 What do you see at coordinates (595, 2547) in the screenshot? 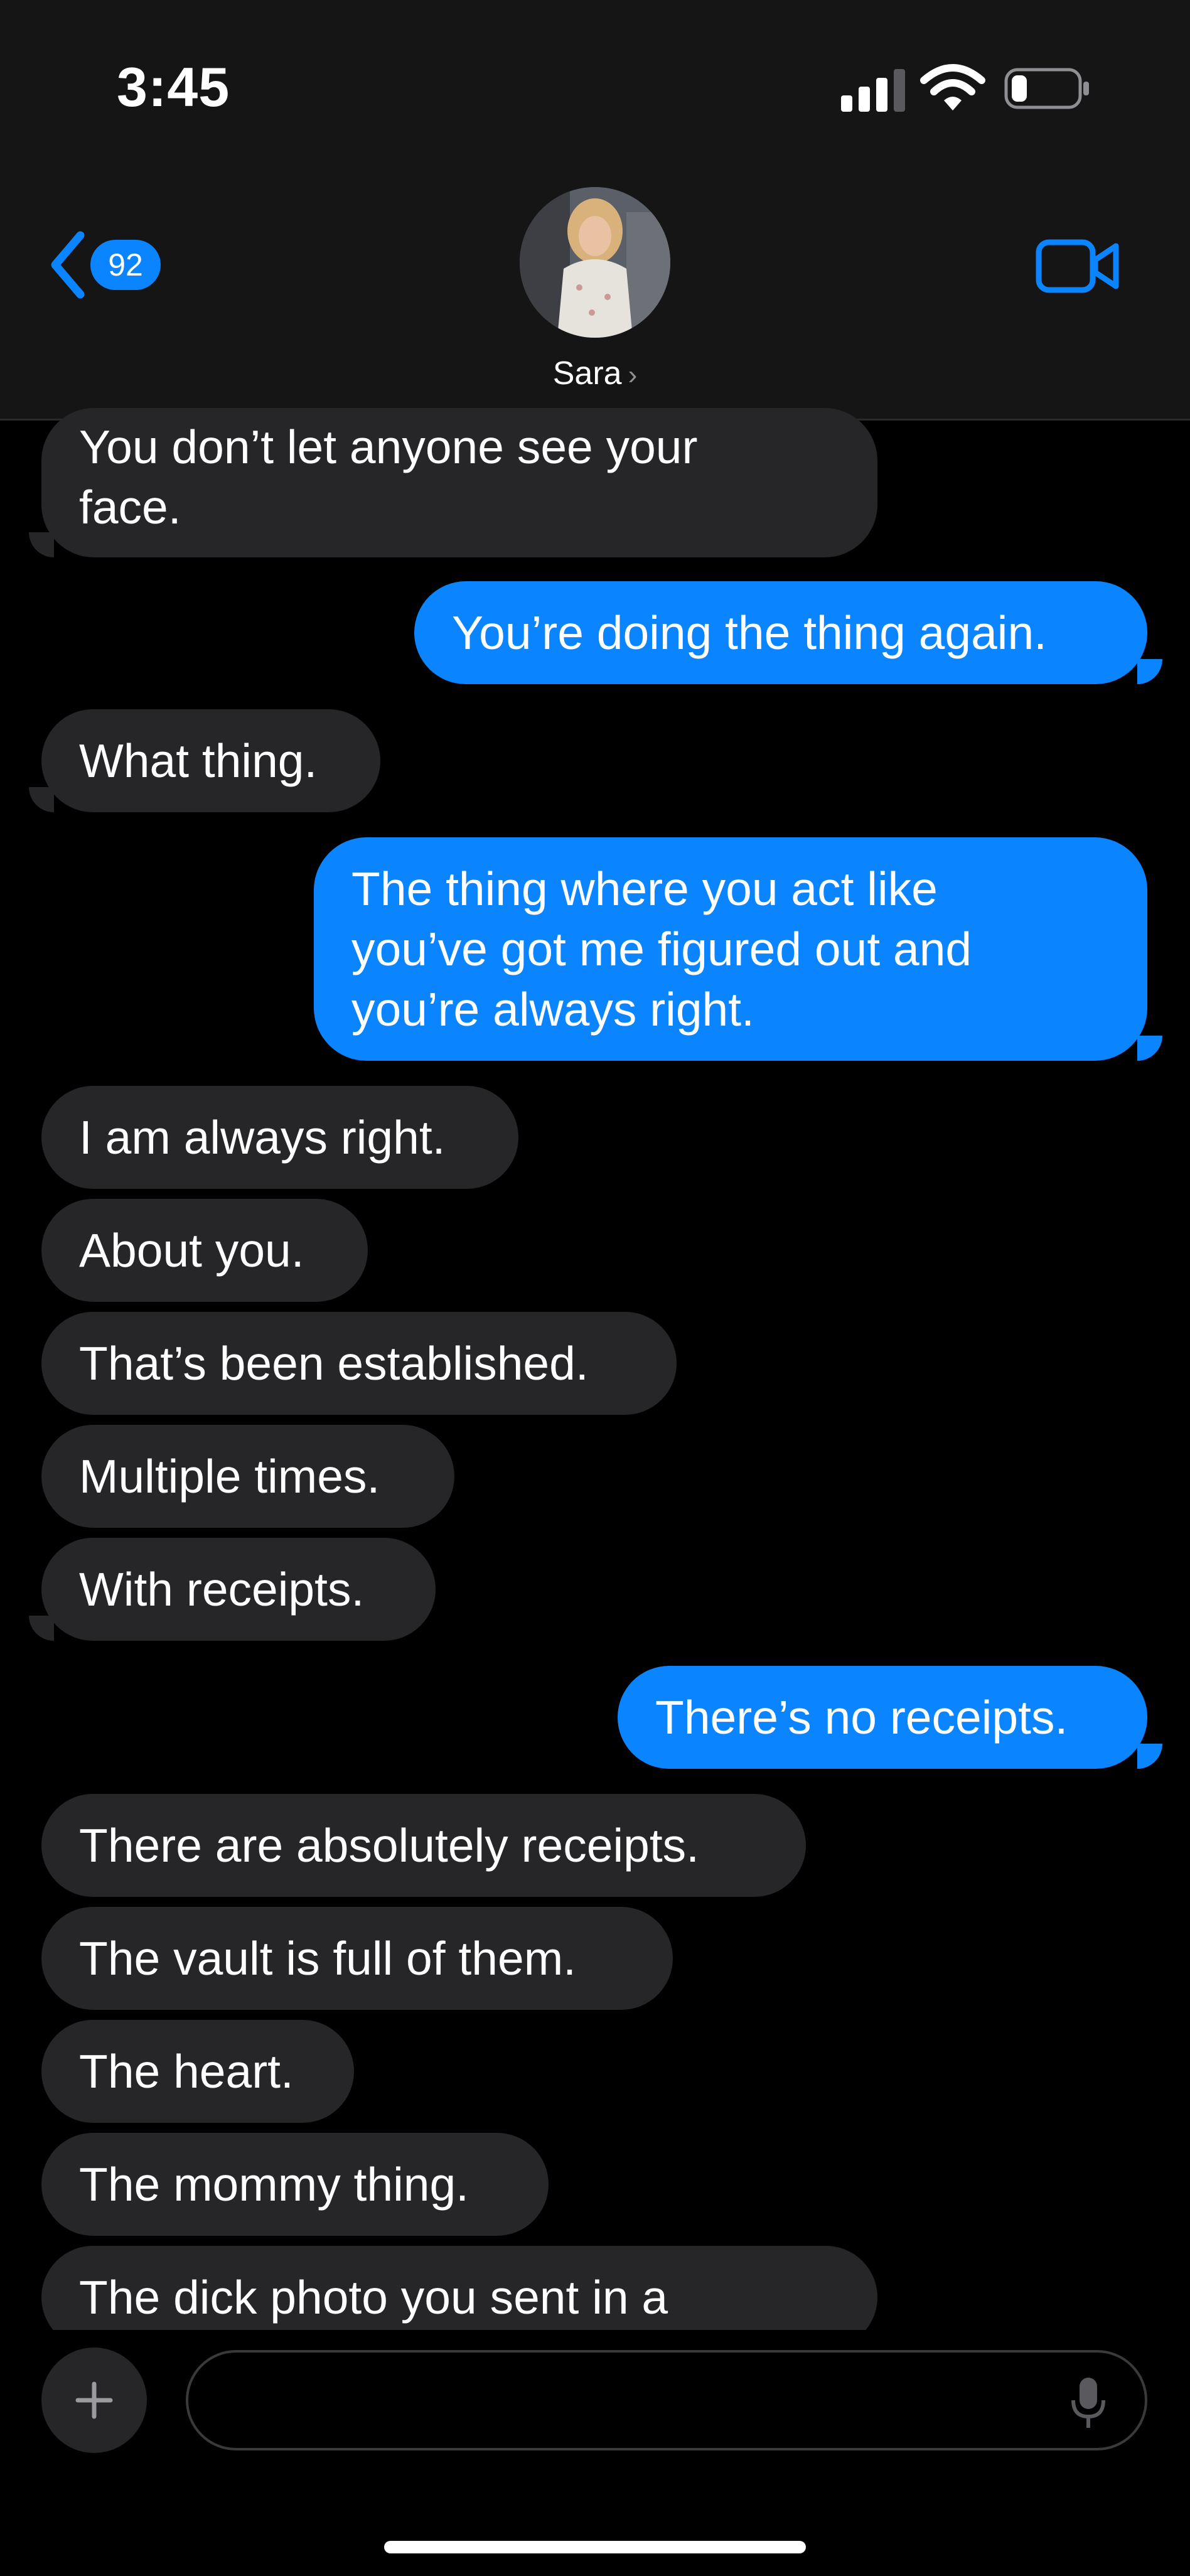
I see `home-indicator` at bounding box center [595, 2547].